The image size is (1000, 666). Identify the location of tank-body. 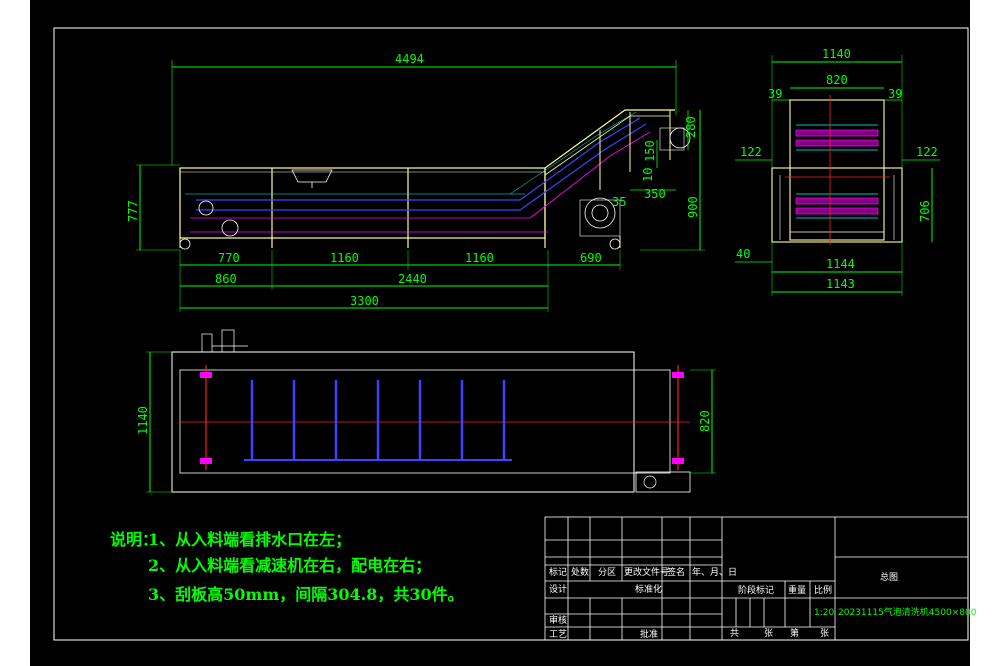
(362, 203).